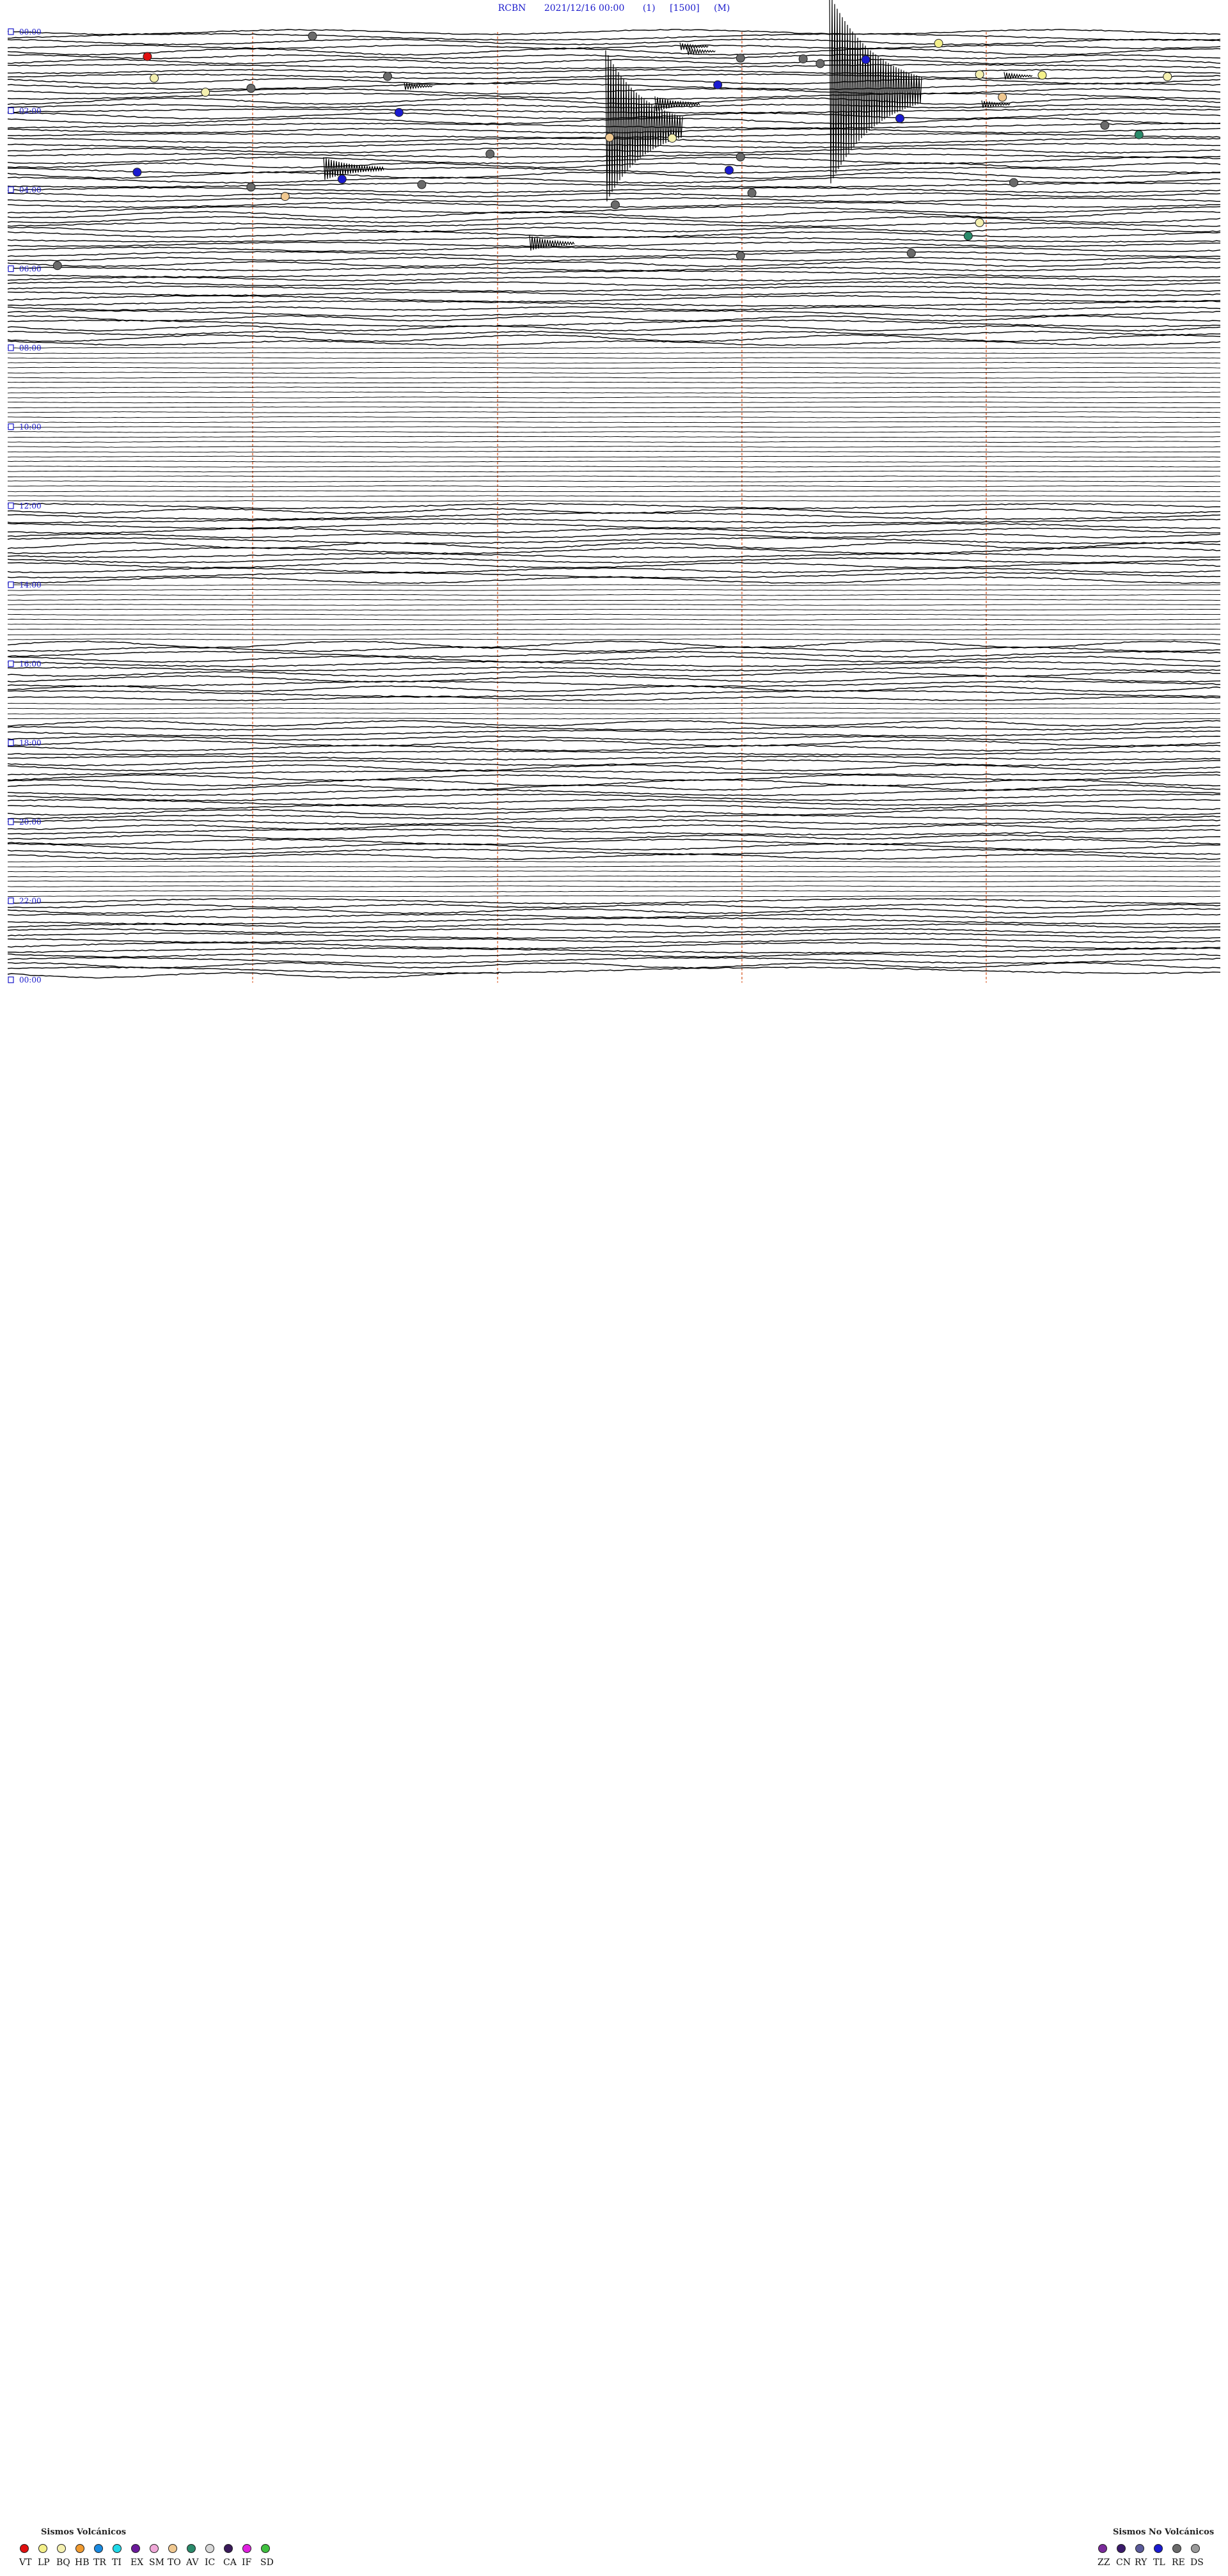 This screenshot has width=1228, height=2576. Describe the element at coordinates (1197, 2562) in the screenshot. I see `legend-code-ds: DS` at that location.